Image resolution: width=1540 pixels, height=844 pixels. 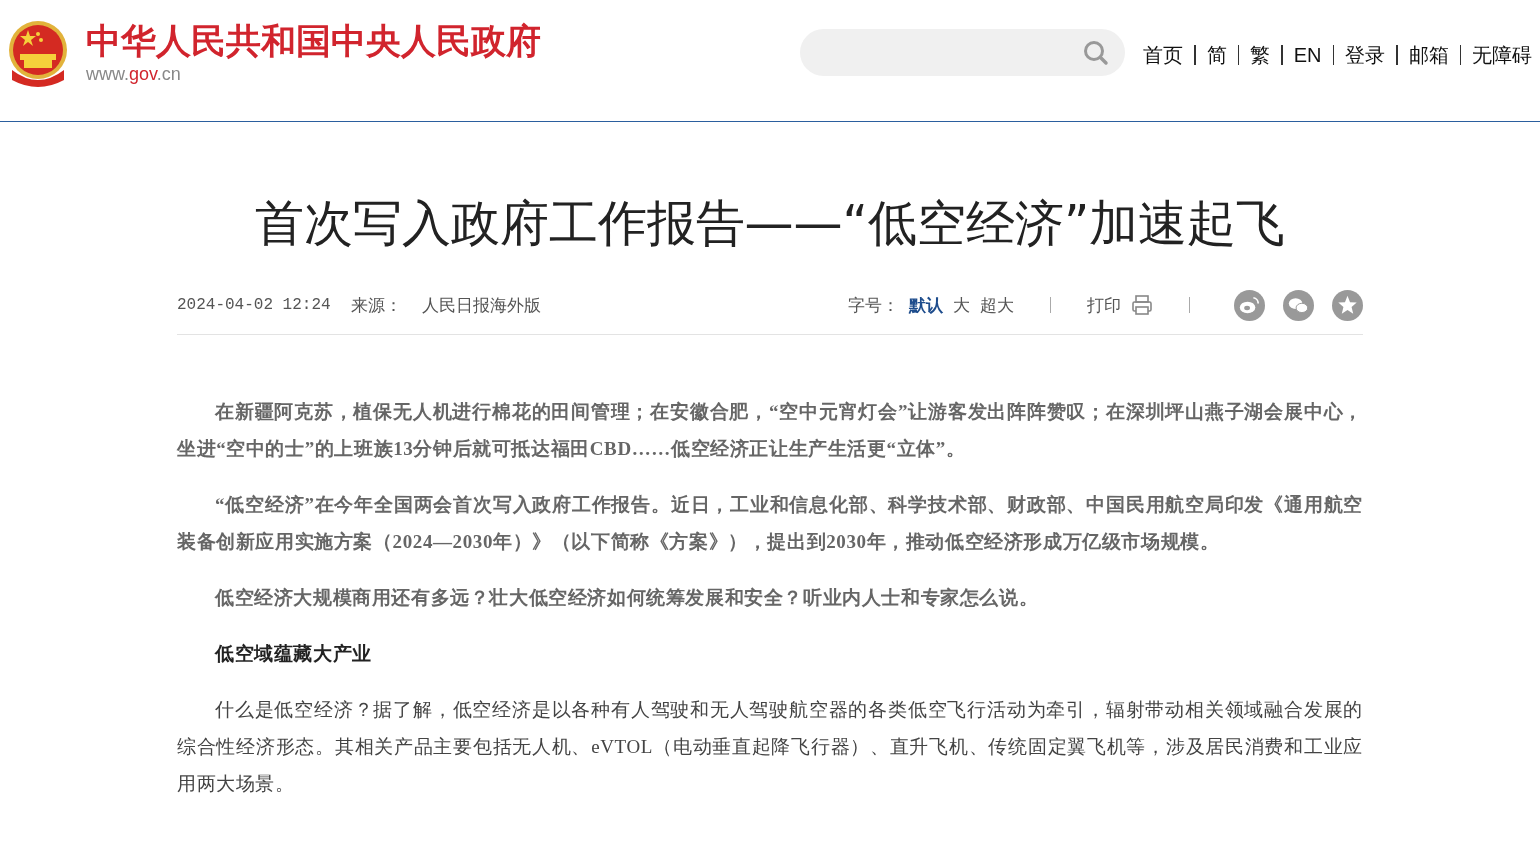 What do you see at coordinates (1163, 55) in the screenshot?
I see `nav-link: 首页` at bounding box center [1163, 55].